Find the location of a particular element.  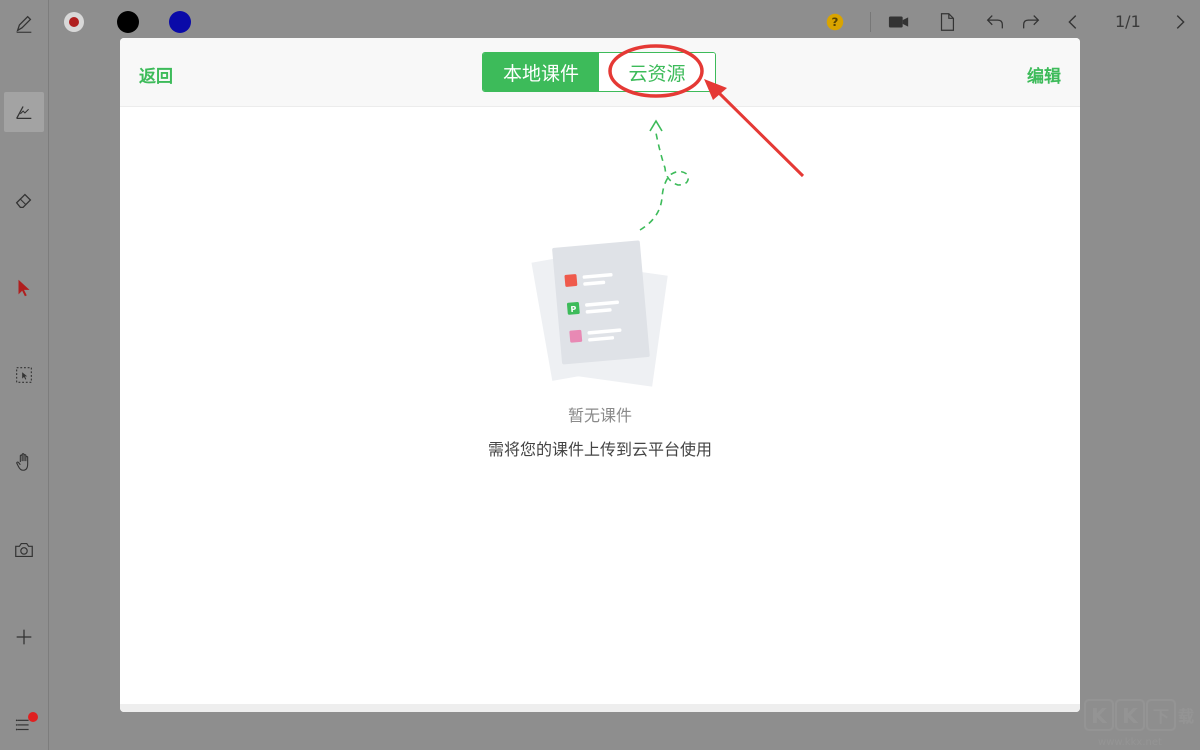

screenshot-tool is located at coordinates (24, 550).